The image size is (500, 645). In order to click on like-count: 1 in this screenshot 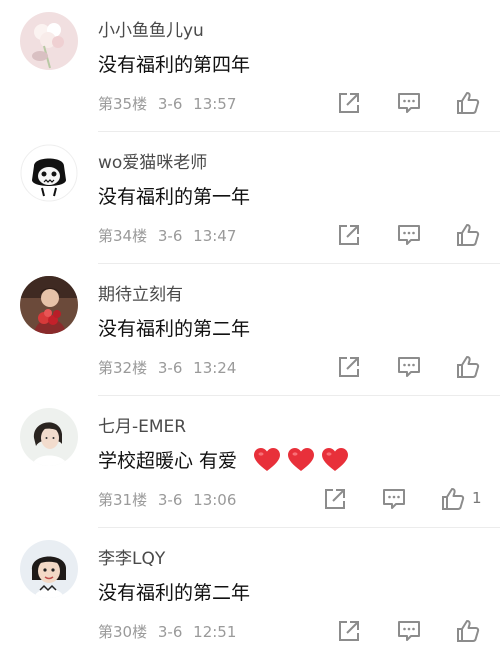, I will do `click(477, 498)`.